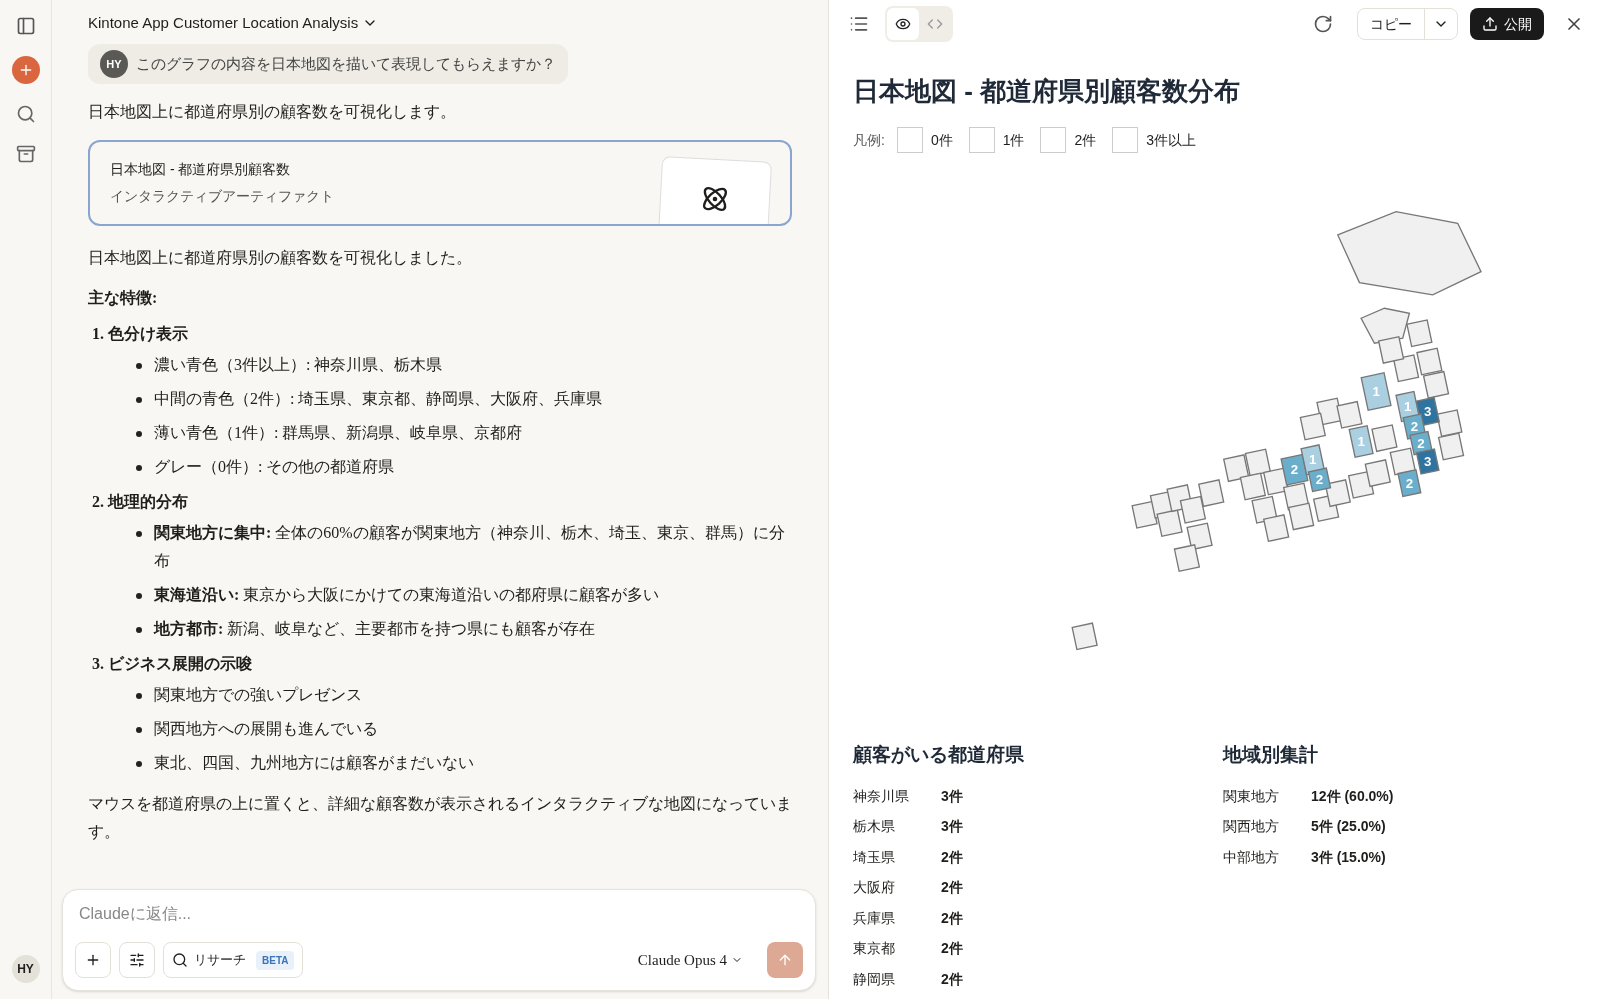  What do you see at coordinates (1251, 826) in the screenshot?
I see `region-name: 関西地方` at bounding box center [1251, 826].